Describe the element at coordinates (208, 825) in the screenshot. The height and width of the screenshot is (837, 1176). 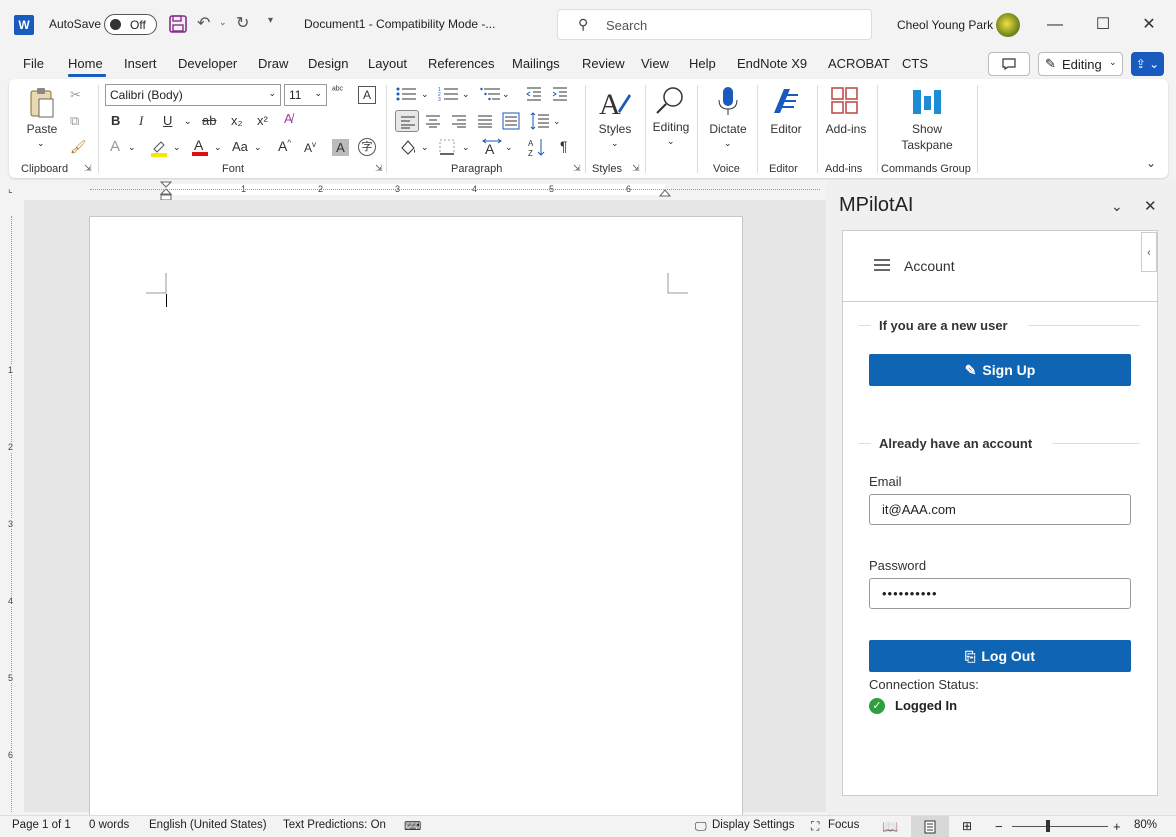
I see `language-status: English (United States)` at that location.